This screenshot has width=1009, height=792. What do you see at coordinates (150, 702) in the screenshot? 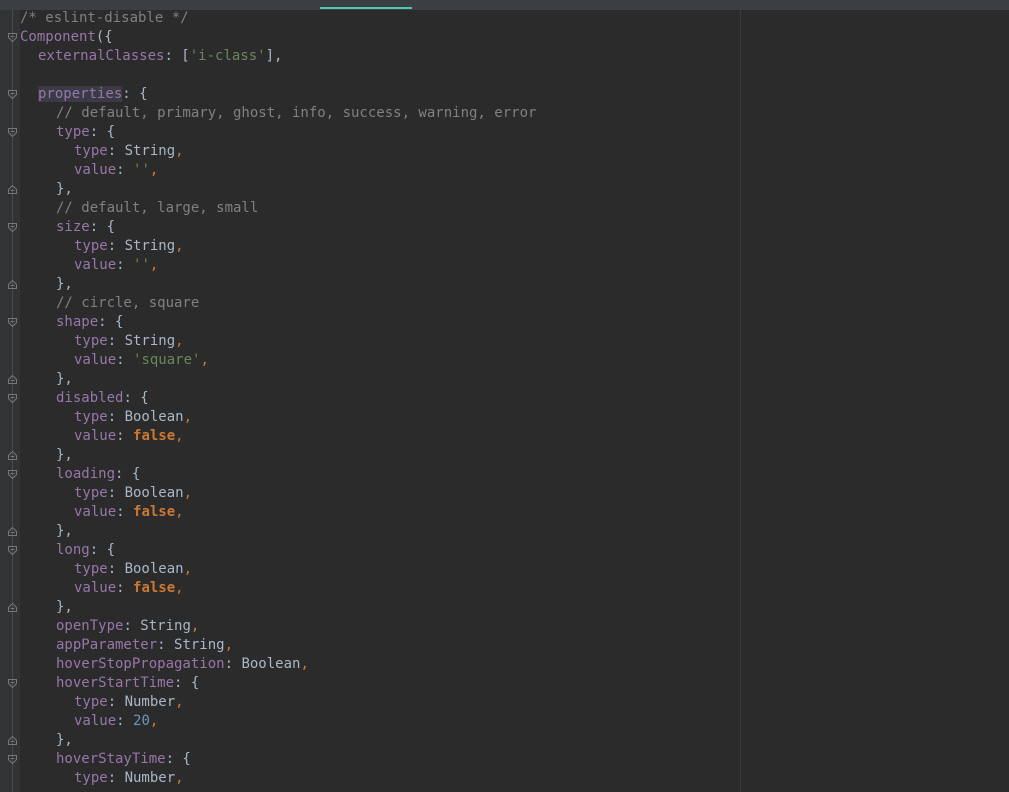
I see `type-token: Number` at bounding box center [150, 702].